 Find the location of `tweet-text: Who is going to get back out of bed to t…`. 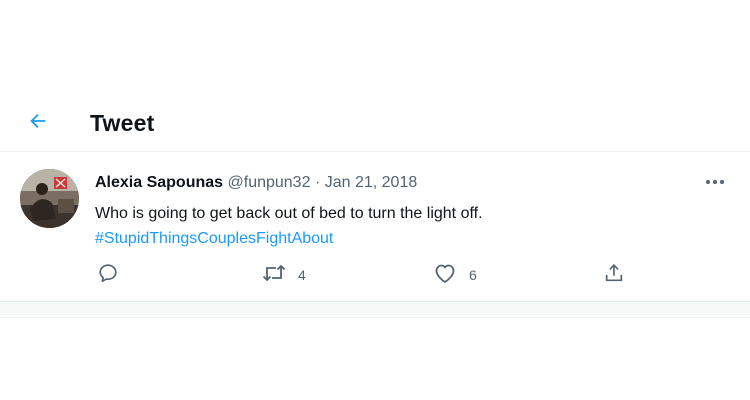

tweet-text: Who is going to get back out of bed to t… is located at coordinates (289, 213).